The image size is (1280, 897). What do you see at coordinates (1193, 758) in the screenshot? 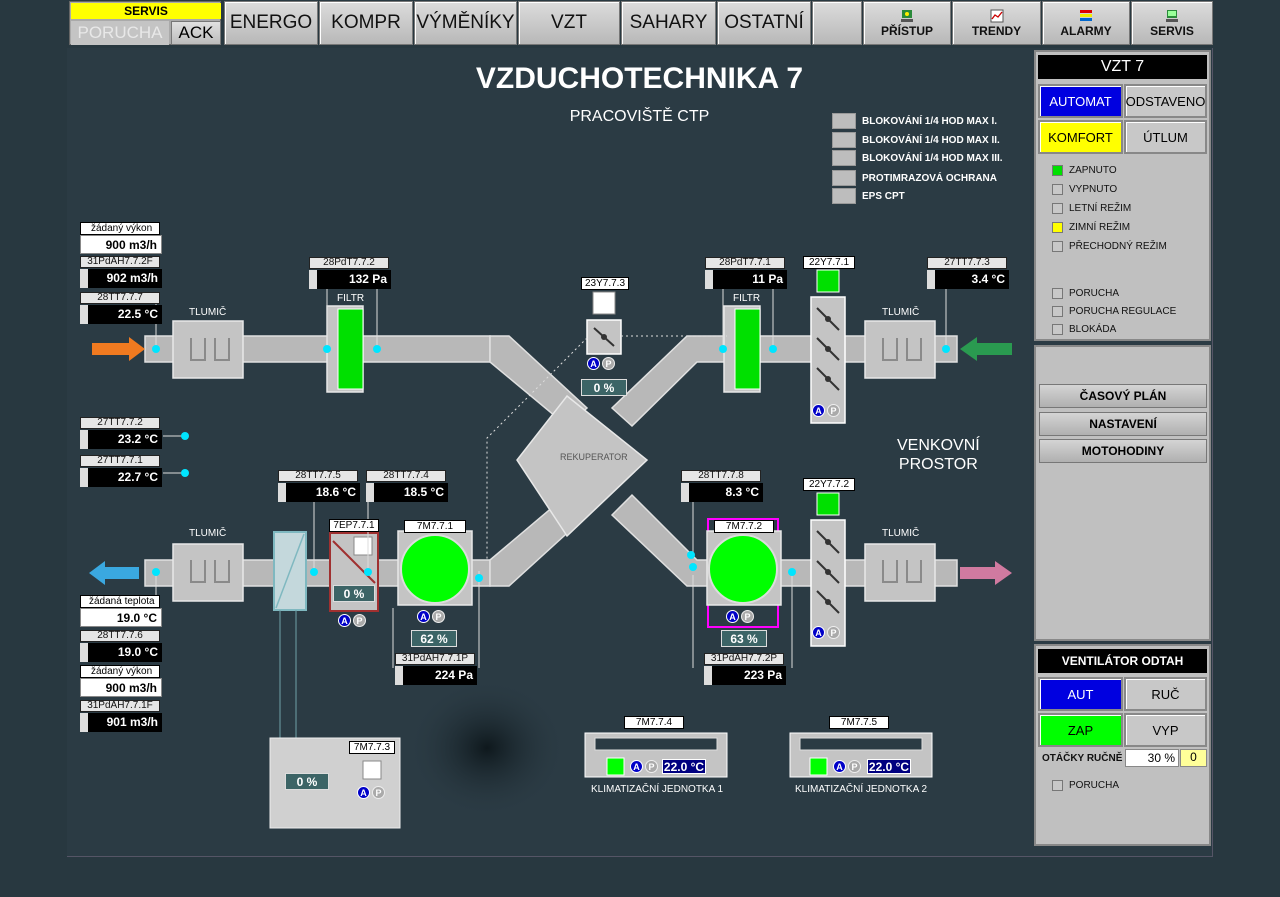
I see `manual-speed-input: 0` at bounding box center [1193, 758].